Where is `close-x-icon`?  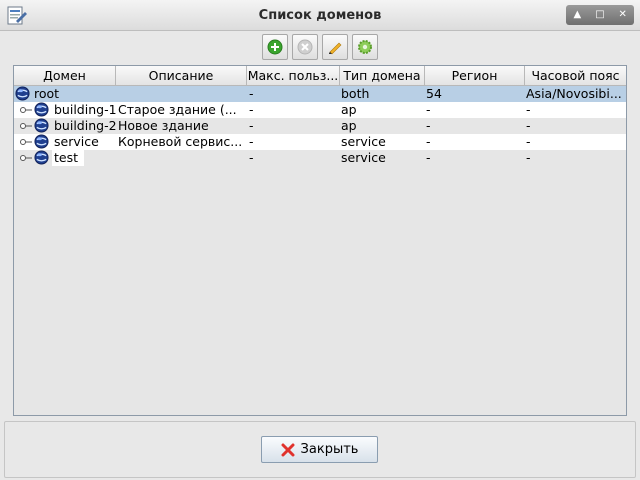
close-x-icon is located at coordinates (288, 449).